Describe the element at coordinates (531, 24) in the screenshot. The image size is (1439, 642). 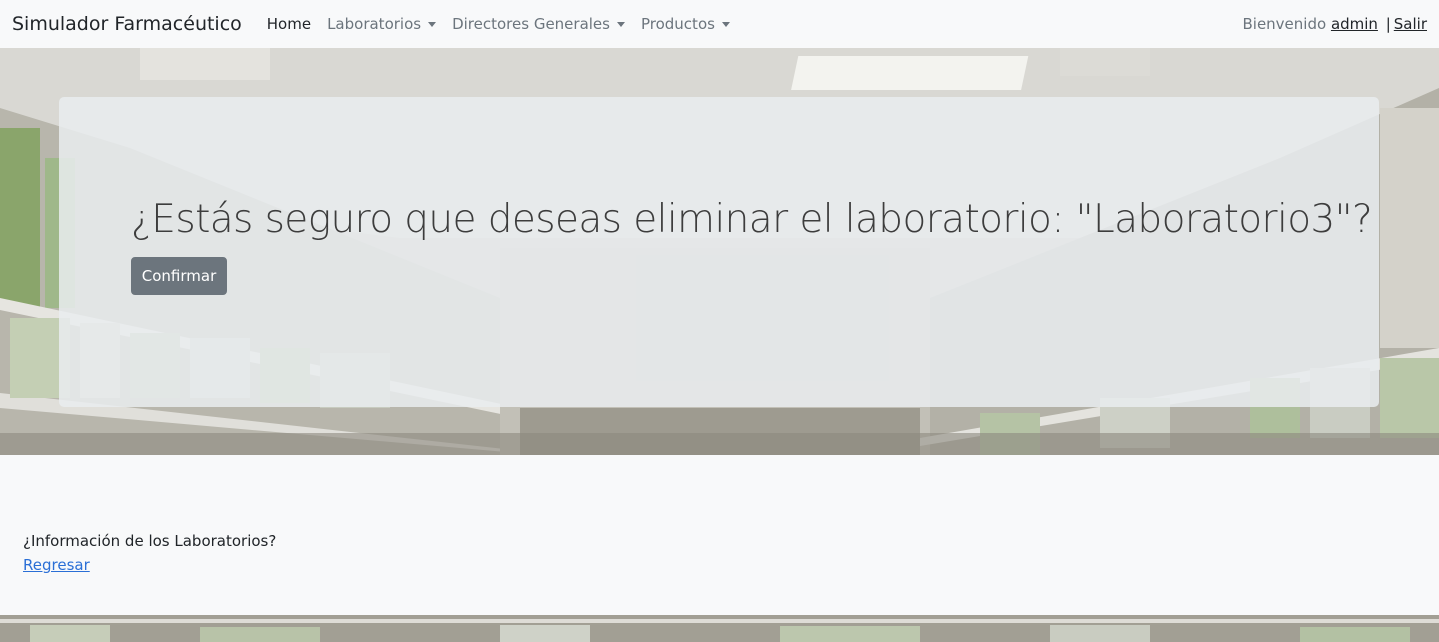
I see `nav-directores-label: Directores Generales` at that location.